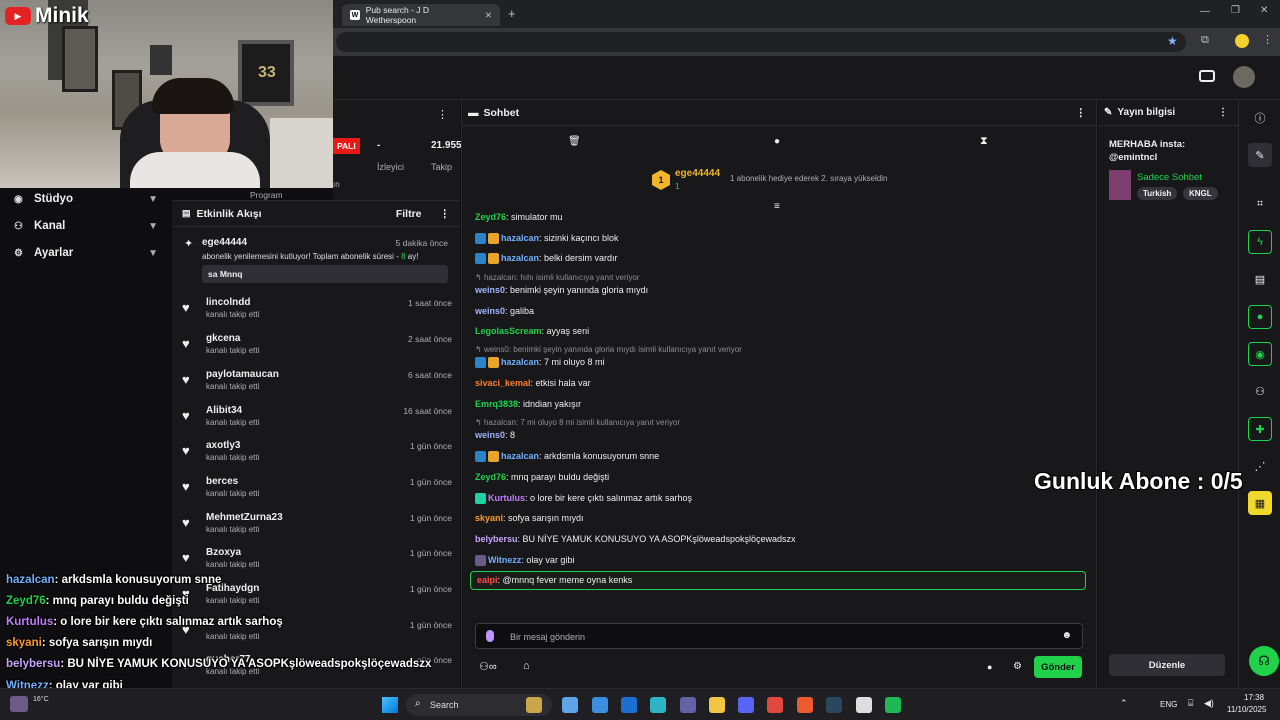 The width and height of the screenshot is (1280, 720). What do you see at coordinates (1168, 704) in the screenshot?
I see `language-indicator: ENG` at bounding box center [1168, 704].